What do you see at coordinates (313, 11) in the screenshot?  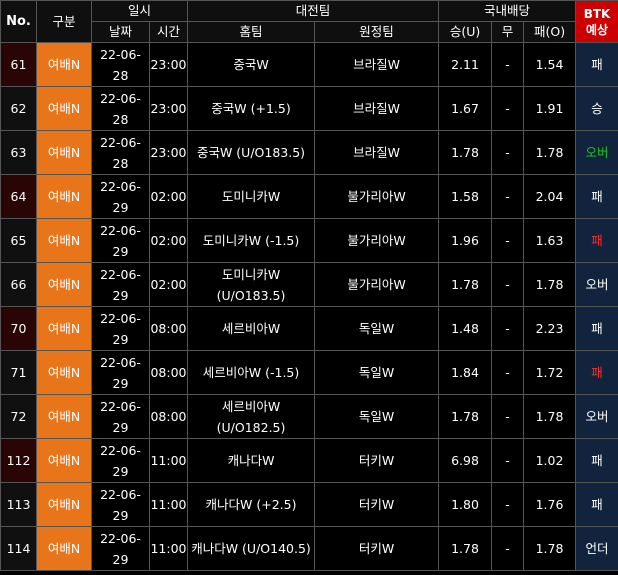 I see `header-matchup: 대전팀` at bounding box center [313, 11].